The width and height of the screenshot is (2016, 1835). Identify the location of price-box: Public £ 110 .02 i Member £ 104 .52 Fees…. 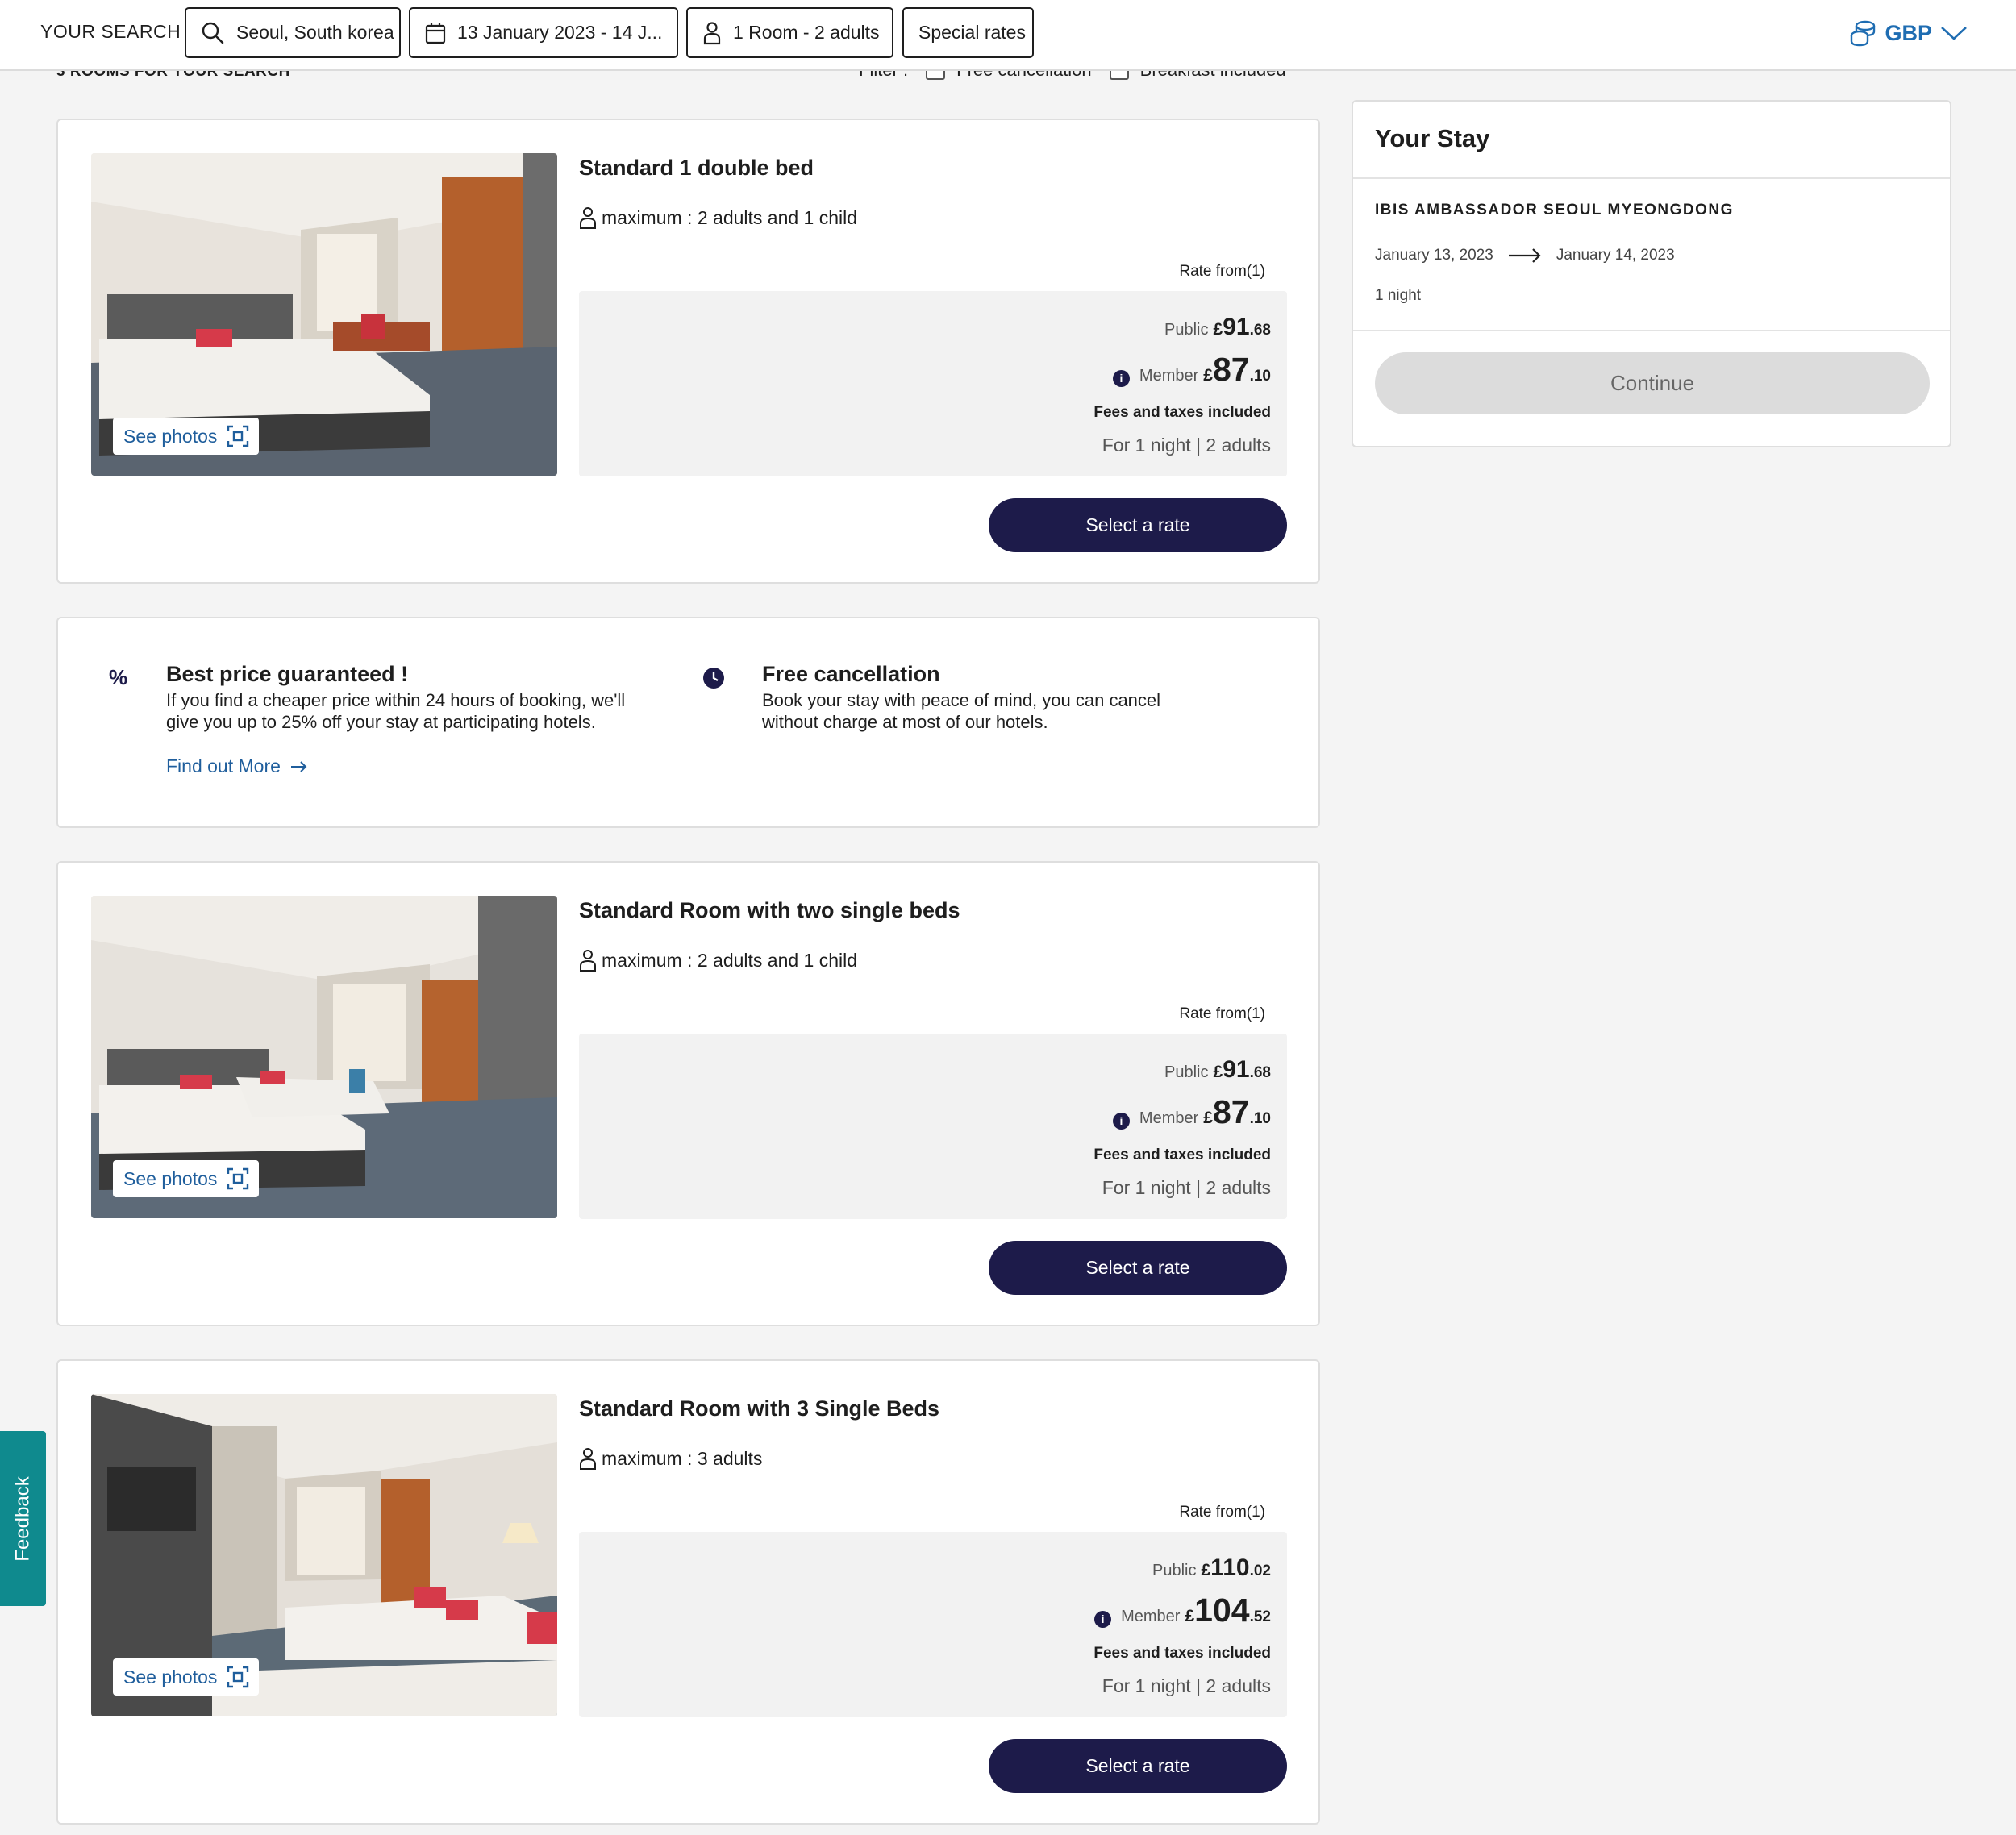
(933, 1625).